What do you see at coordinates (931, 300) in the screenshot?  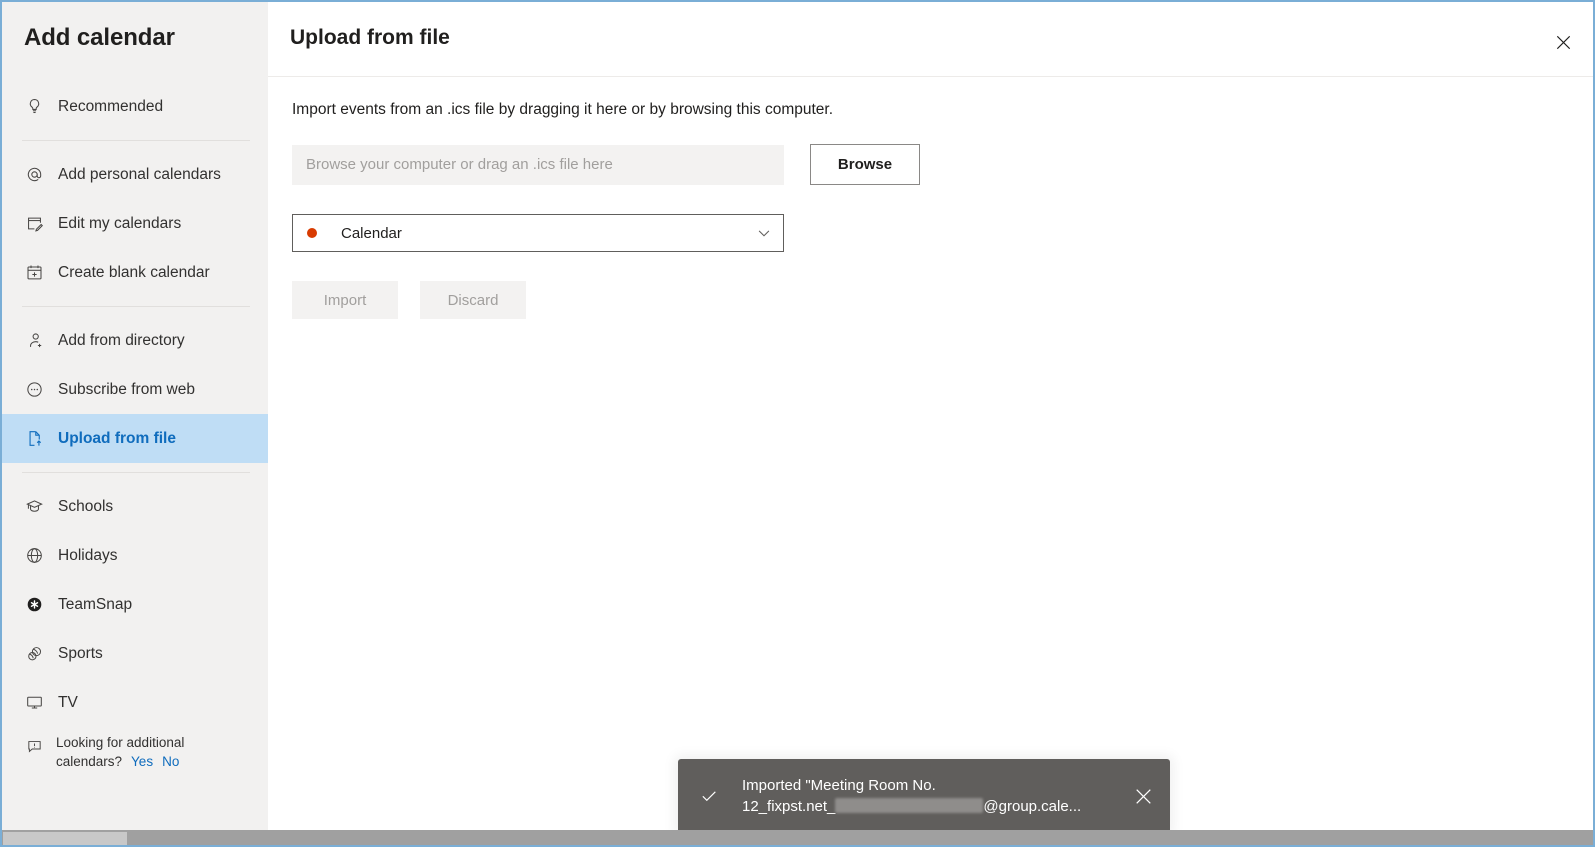 I see `action-buttons-row: Import Discard` at bounding box center [931, 300].